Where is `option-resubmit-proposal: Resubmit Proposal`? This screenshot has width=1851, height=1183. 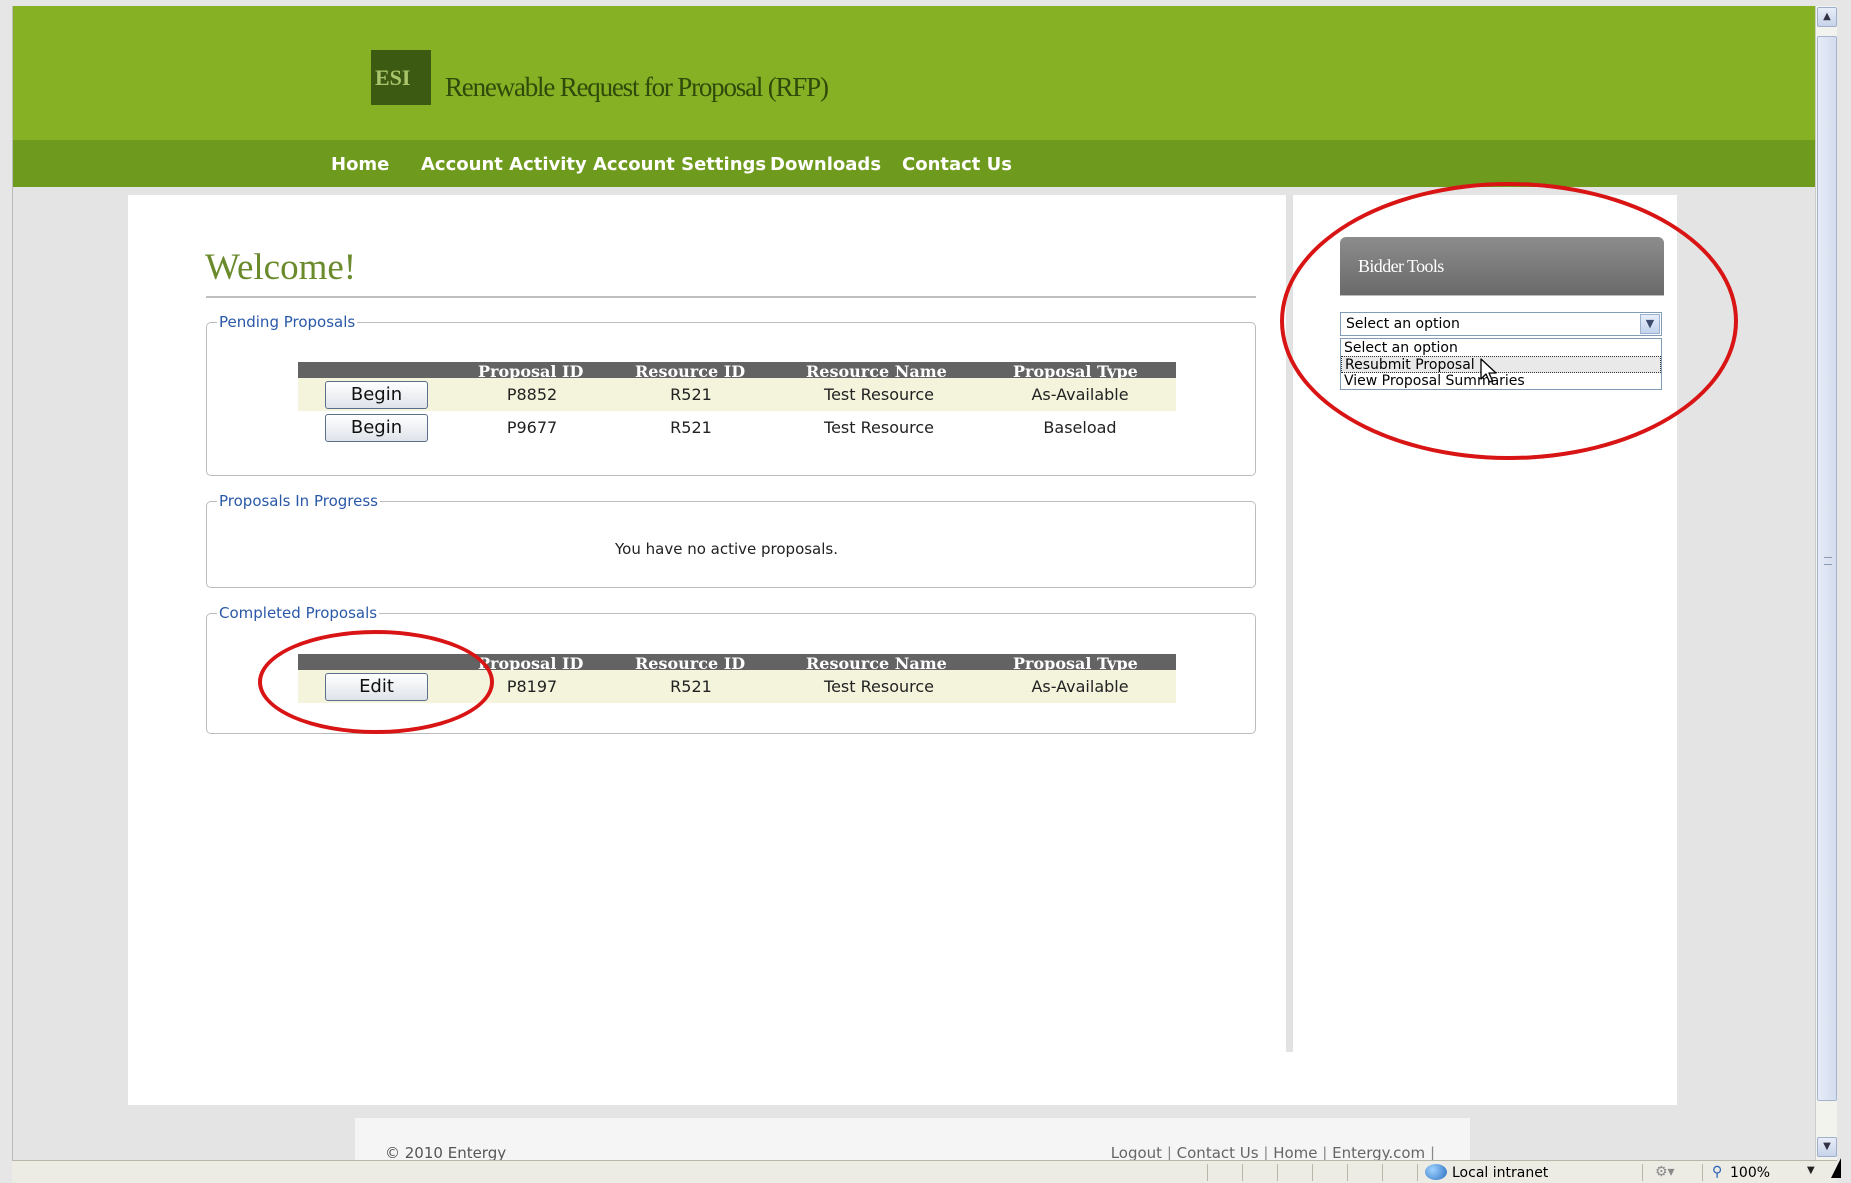
option-resubmit-proposal: Resubmit Proposal is located at coordinates (1501, 364).